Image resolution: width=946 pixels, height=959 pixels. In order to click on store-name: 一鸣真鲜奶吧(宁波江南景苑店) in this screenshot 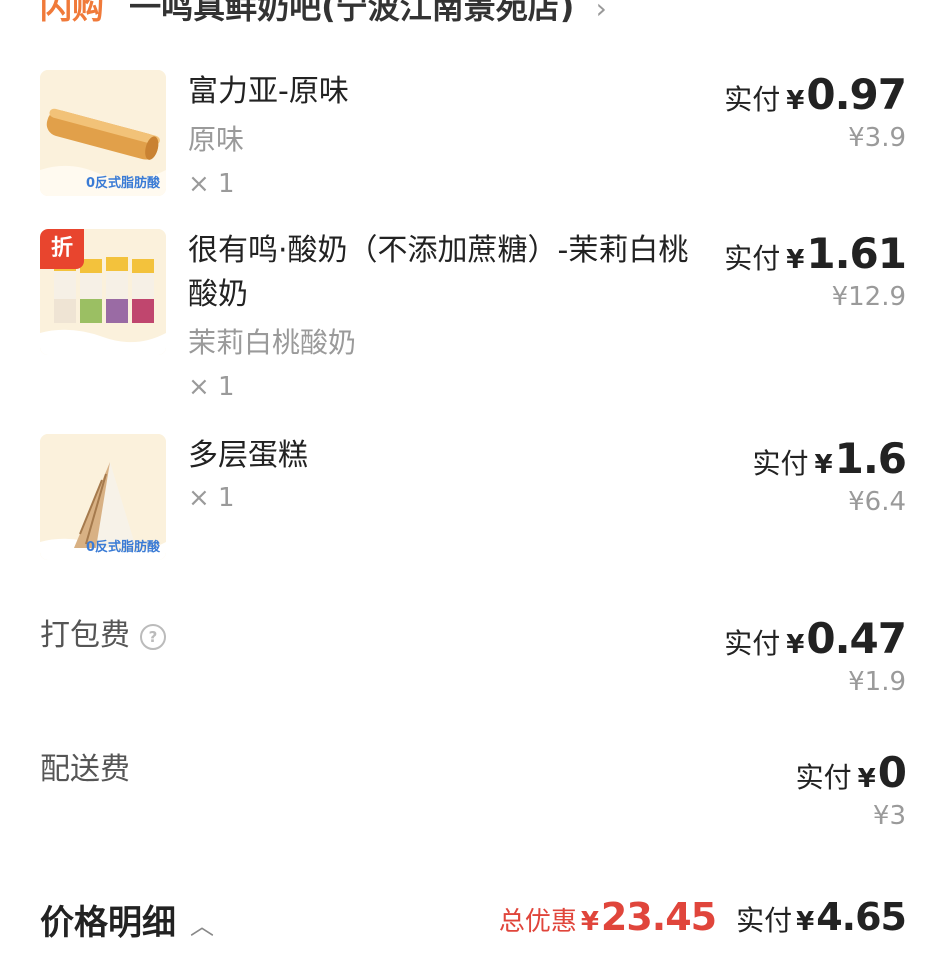, I will do `click(352, 13)`.